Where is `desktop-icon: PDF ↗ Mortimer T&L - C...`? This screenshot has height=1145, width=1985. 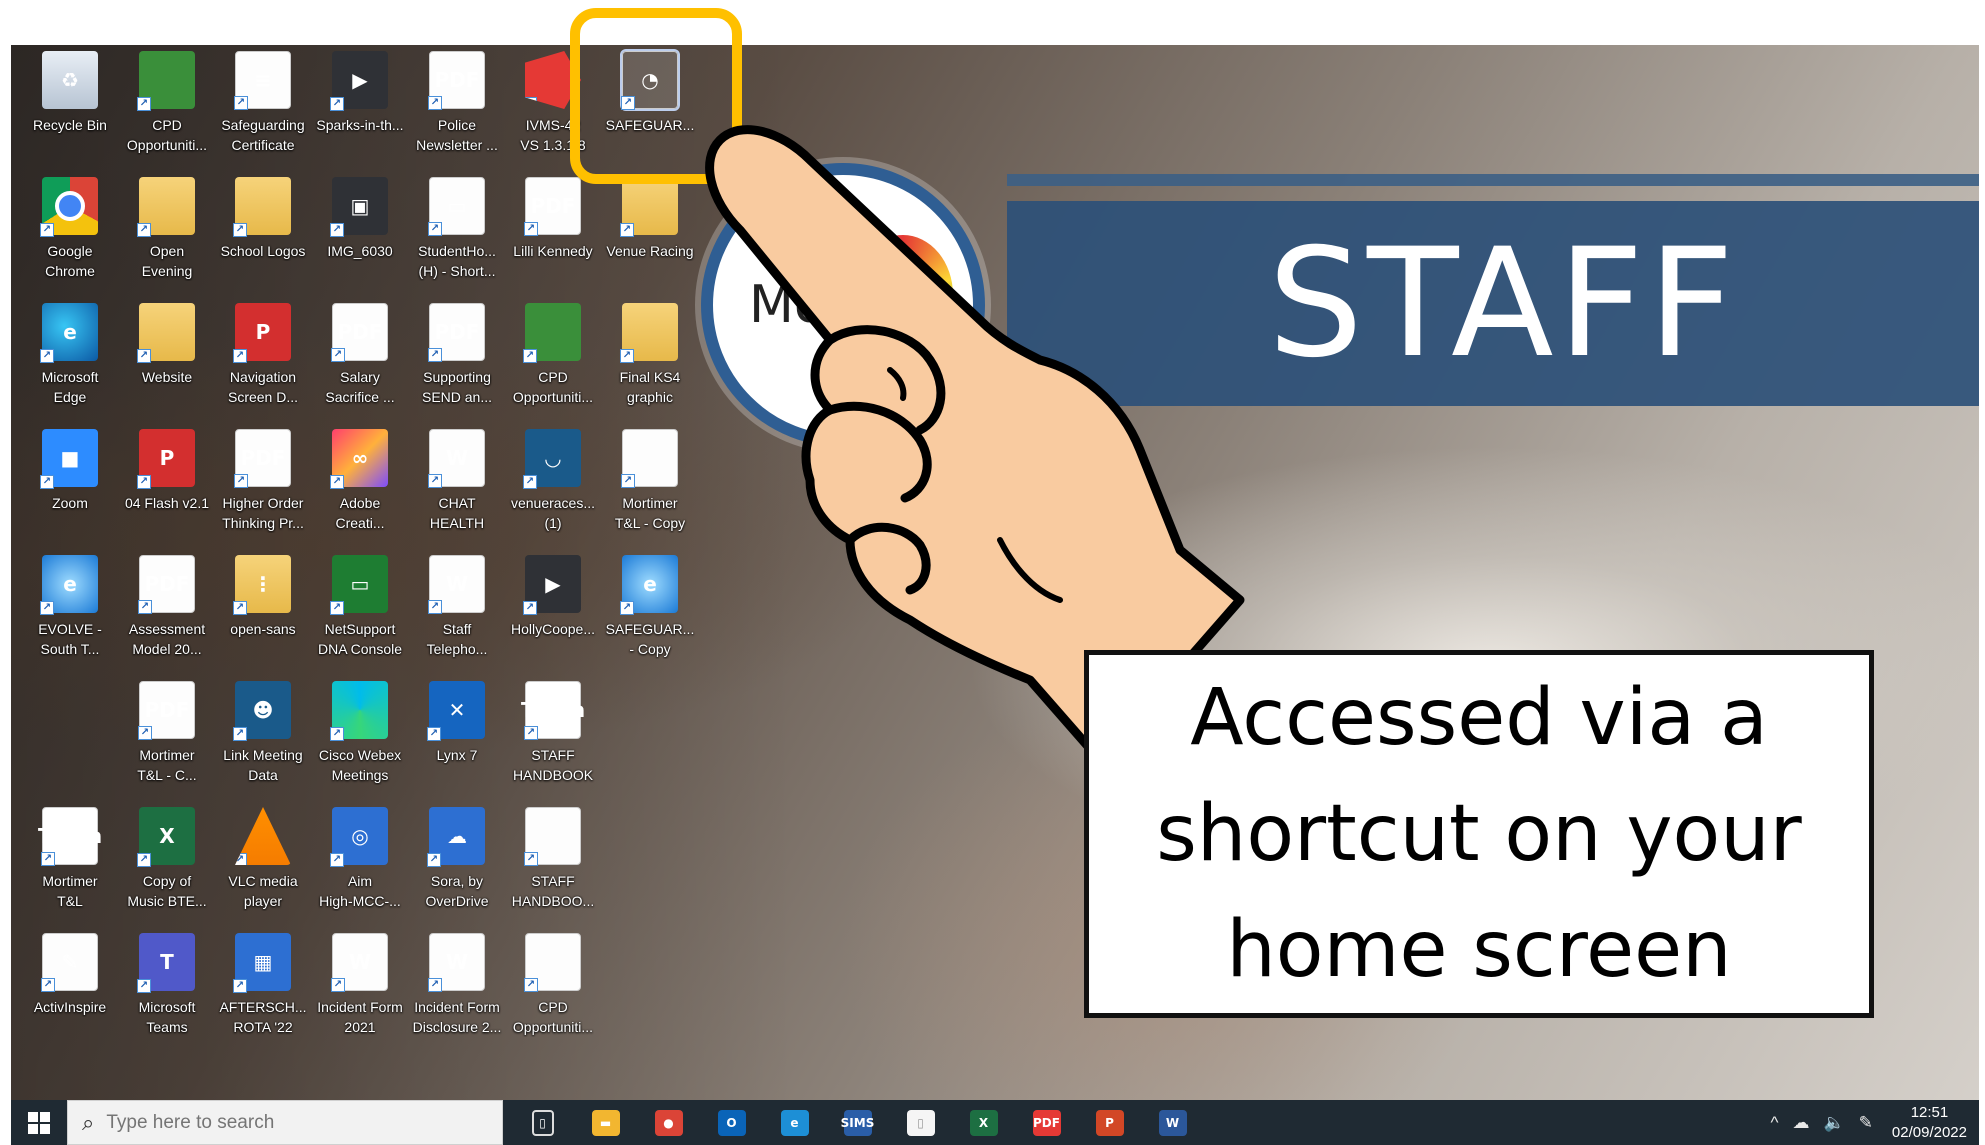 desktop-icon: PDF ↗ Mortimer T&L - C... is located at coordinates (167, 737).